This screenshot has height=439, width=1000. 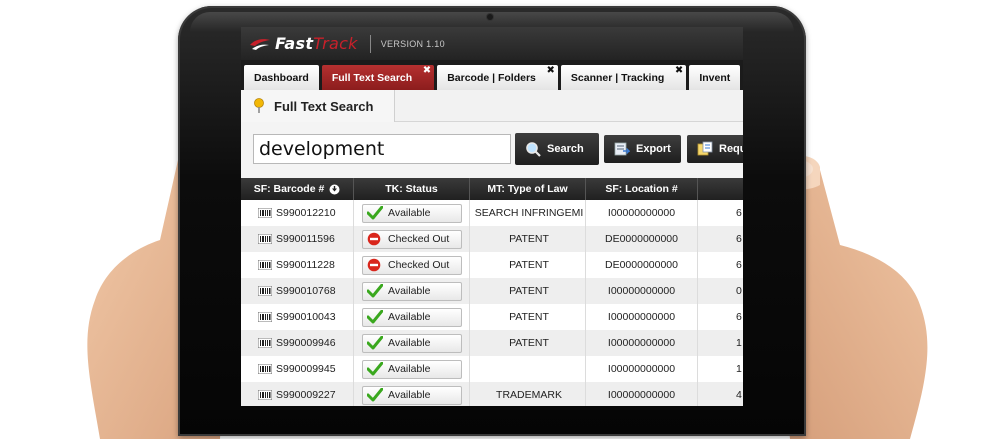 I want to click on extra-cell: 1, so click(x=720, y=343).